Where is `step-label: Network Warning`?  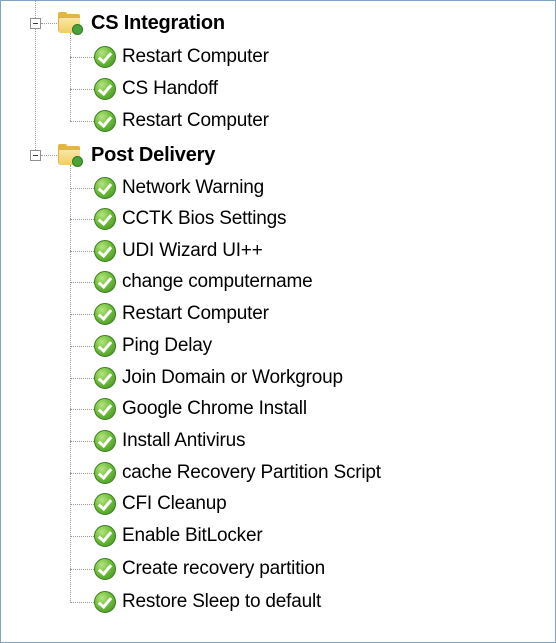
step-label: Network Warning is located at coordinates (193, 187).